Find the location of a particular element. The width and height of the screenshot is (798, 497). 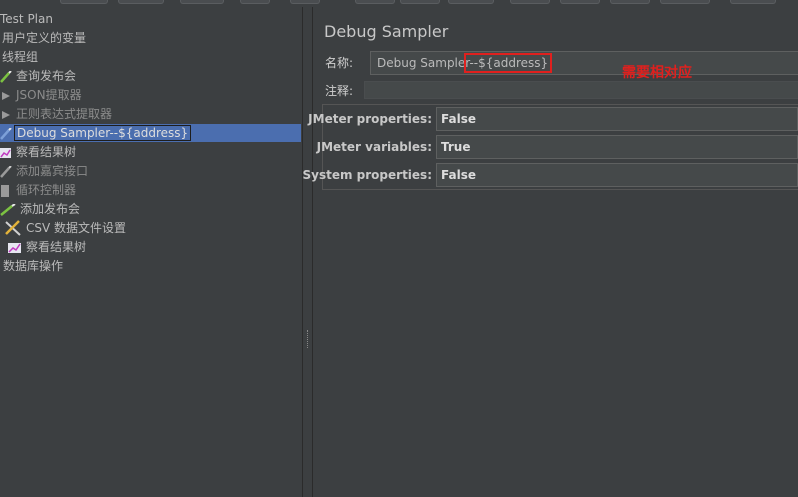

name-input: Debug Sampler--${address} is located at coordinates (584, 63).